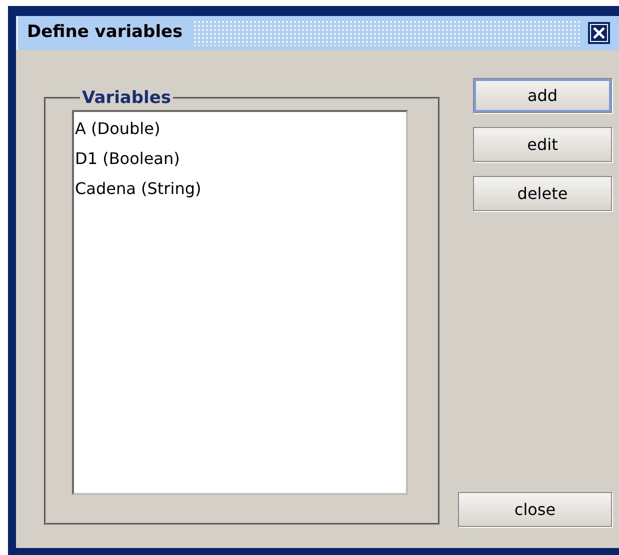  Describe the element at coordinates (240, 129) in the screenshot. I see `list-item: A (Double)` at that location.